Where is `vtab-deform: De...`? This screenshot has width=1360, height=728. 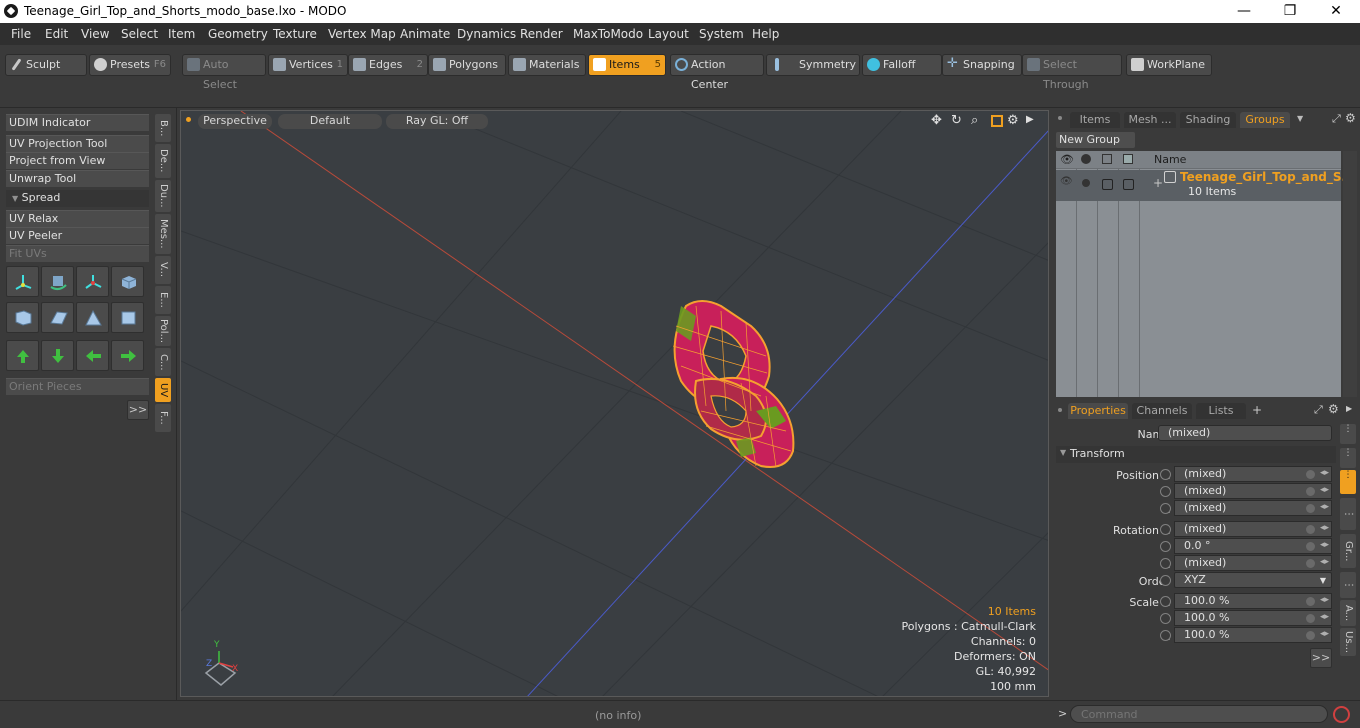 vtab-deform: De... is located at coordinates (163, 161).